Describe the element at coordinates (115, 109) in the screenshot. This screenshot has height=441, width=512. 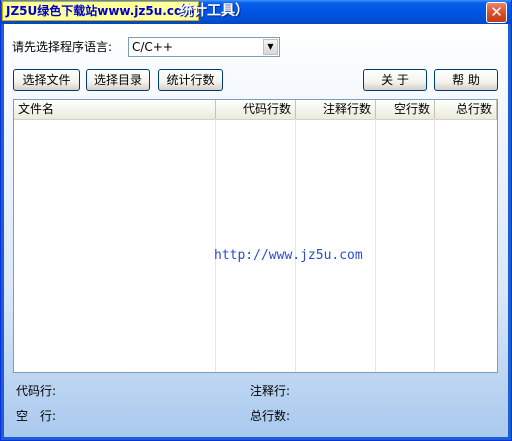
I see `column-filename: 文件名` at that location.